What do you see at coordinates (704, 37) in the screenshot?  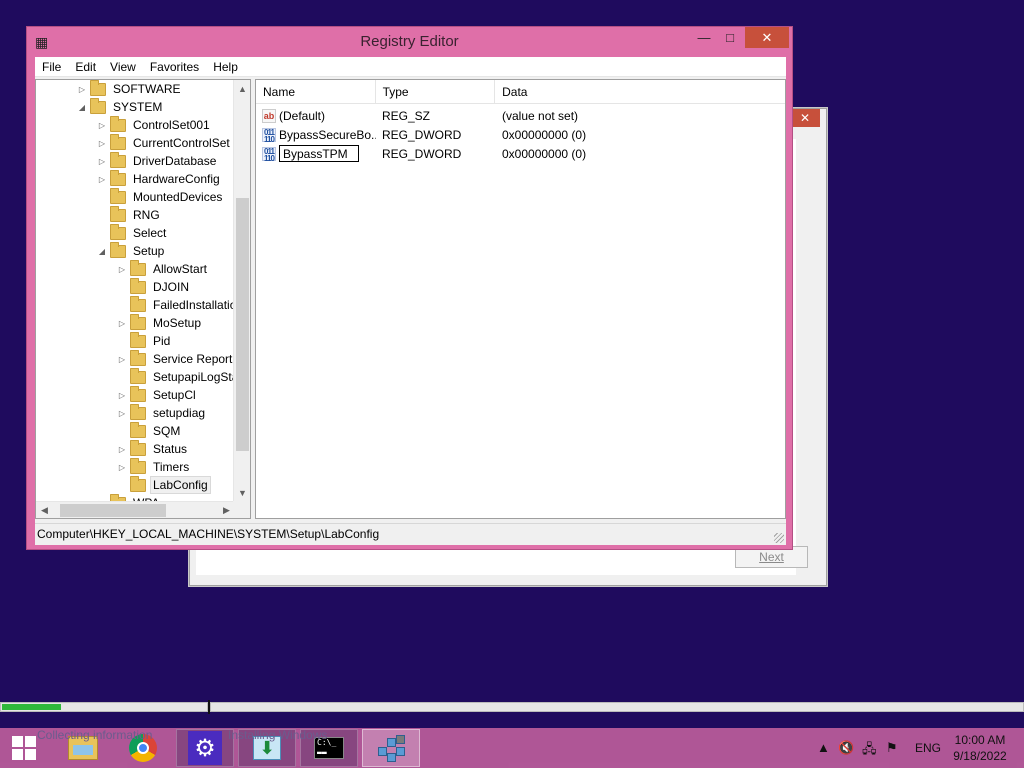 I see `minimize-button: —` at bounding box center [704, 37].